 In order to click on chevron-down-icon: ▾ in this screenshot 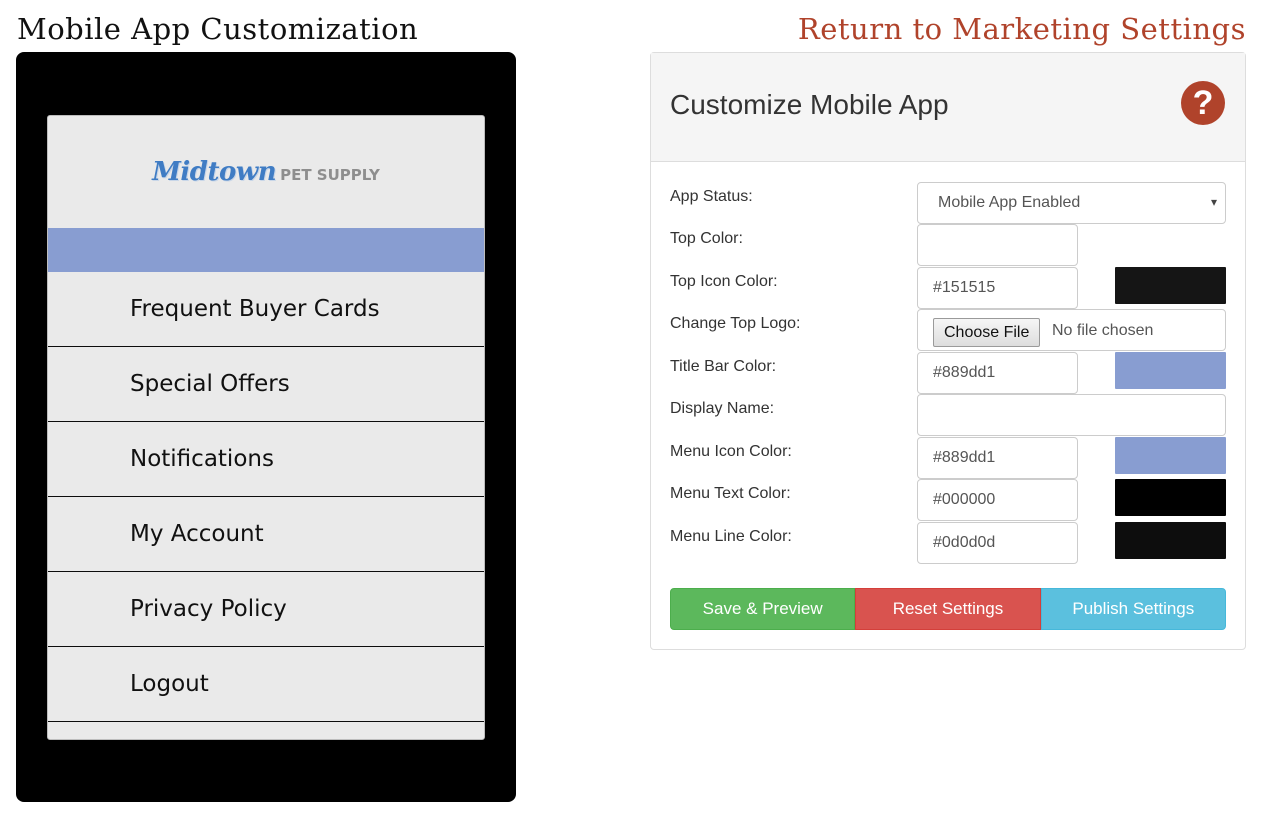, I will do `click(1213, 202)`.